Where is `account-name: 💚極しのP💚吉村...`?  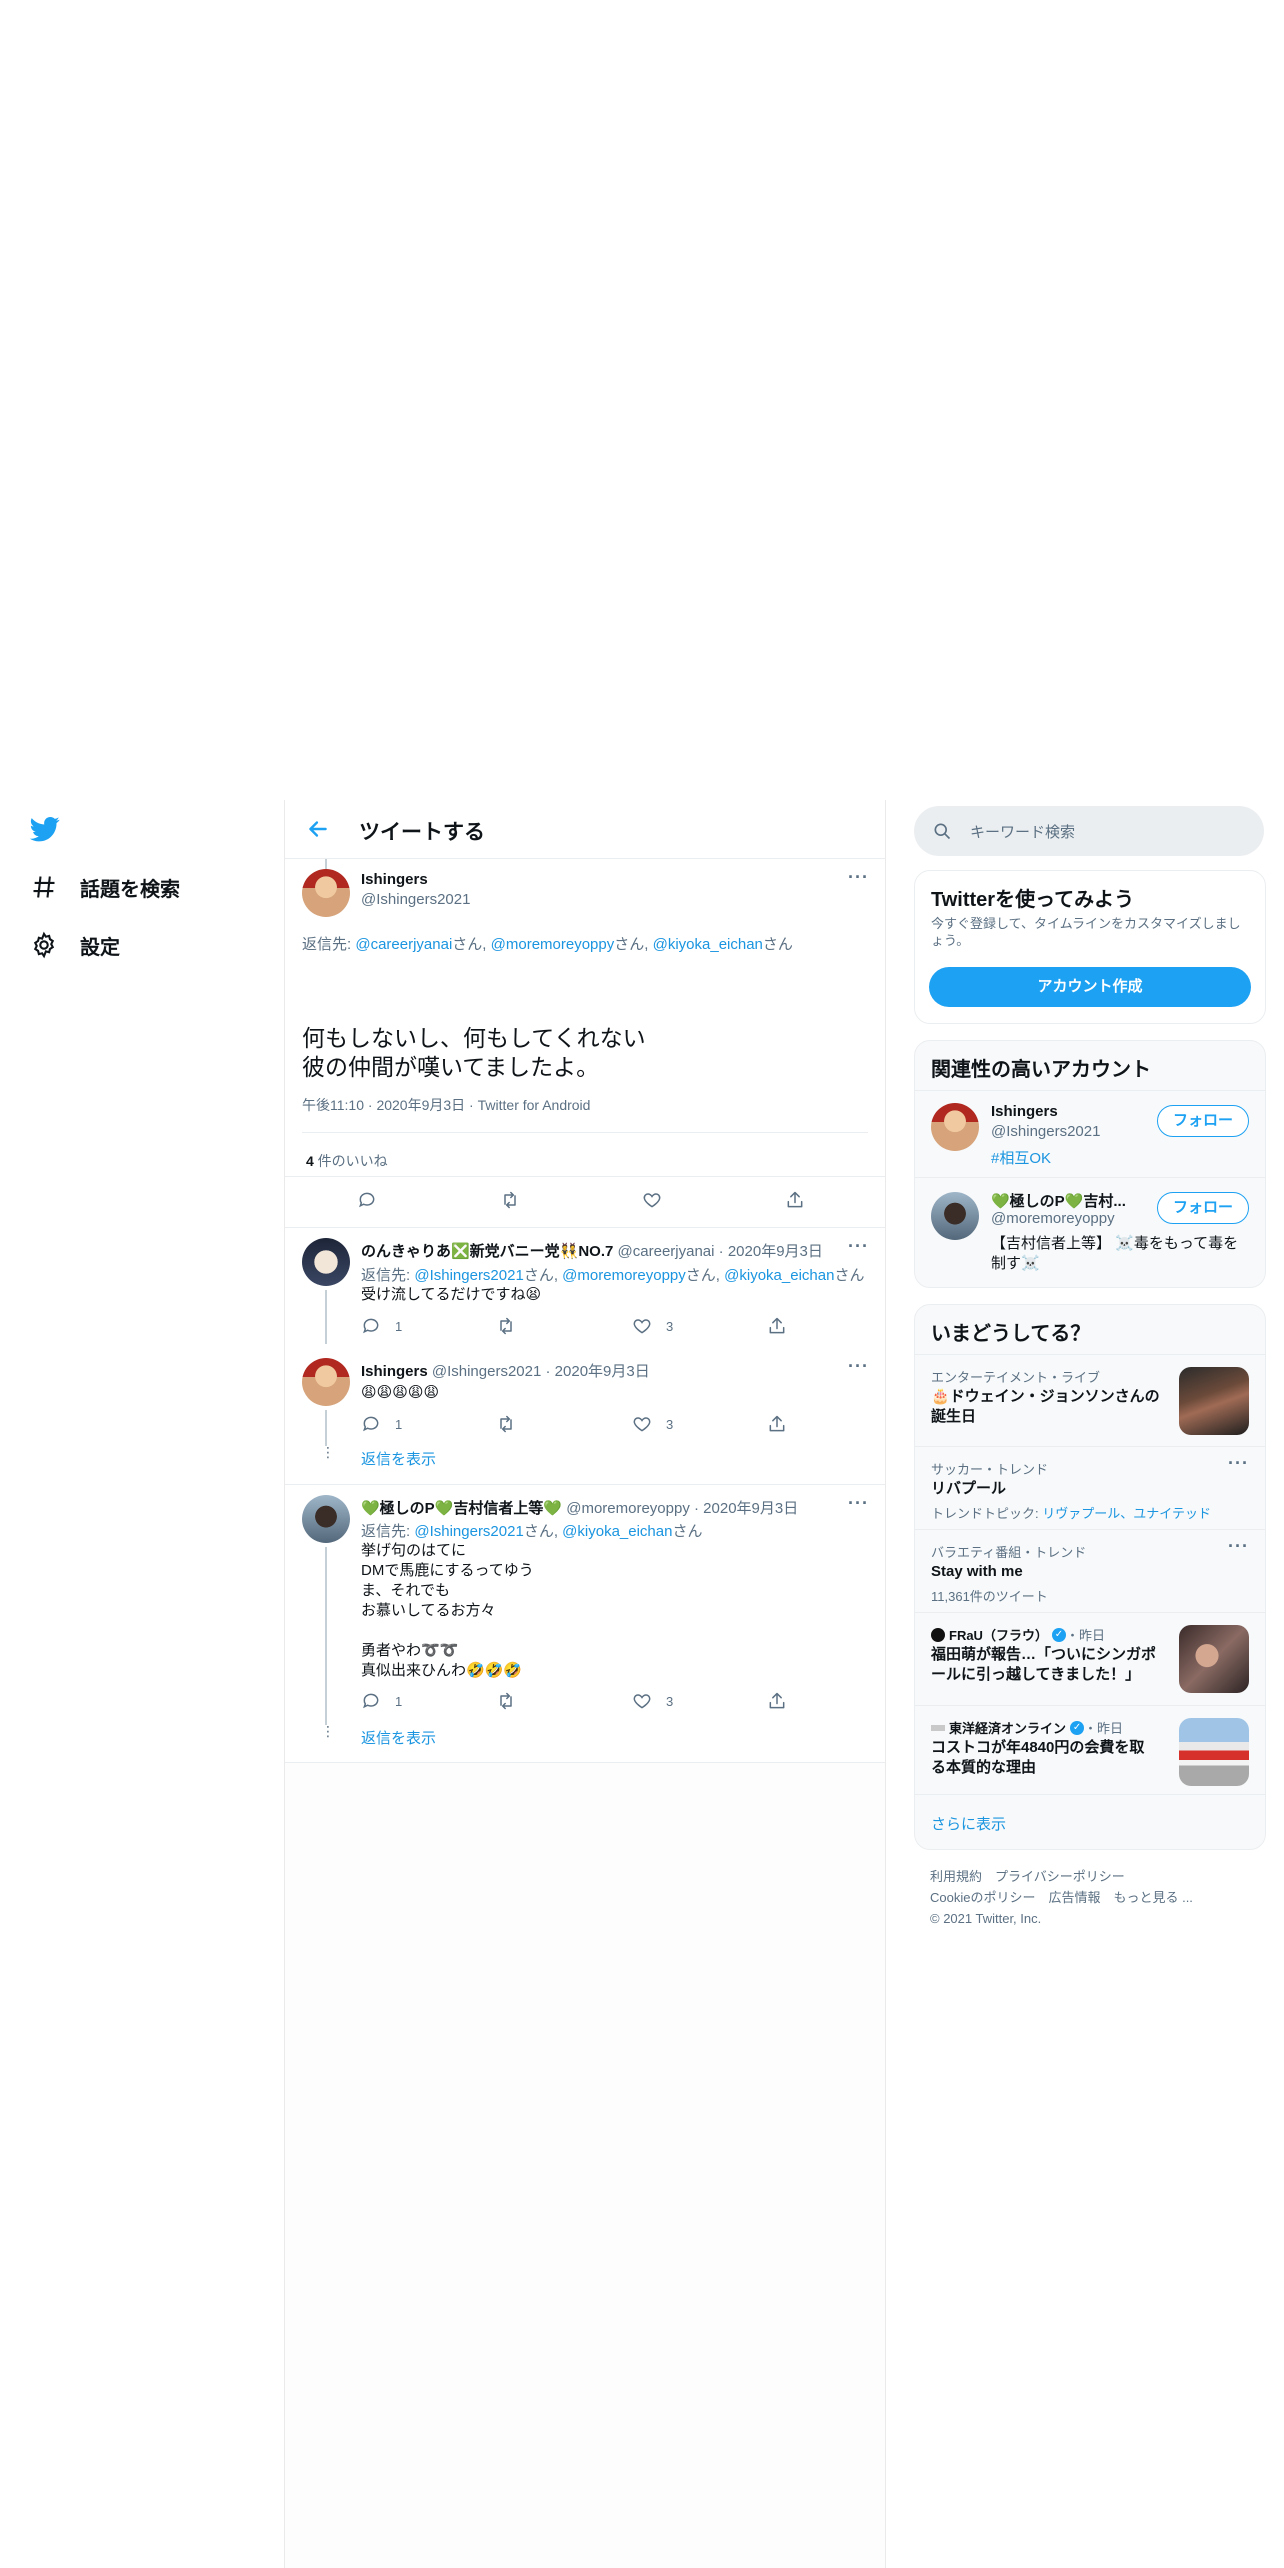
account-name: 💚極しのP💚吉村... is located at coordinates (1058, 1200).